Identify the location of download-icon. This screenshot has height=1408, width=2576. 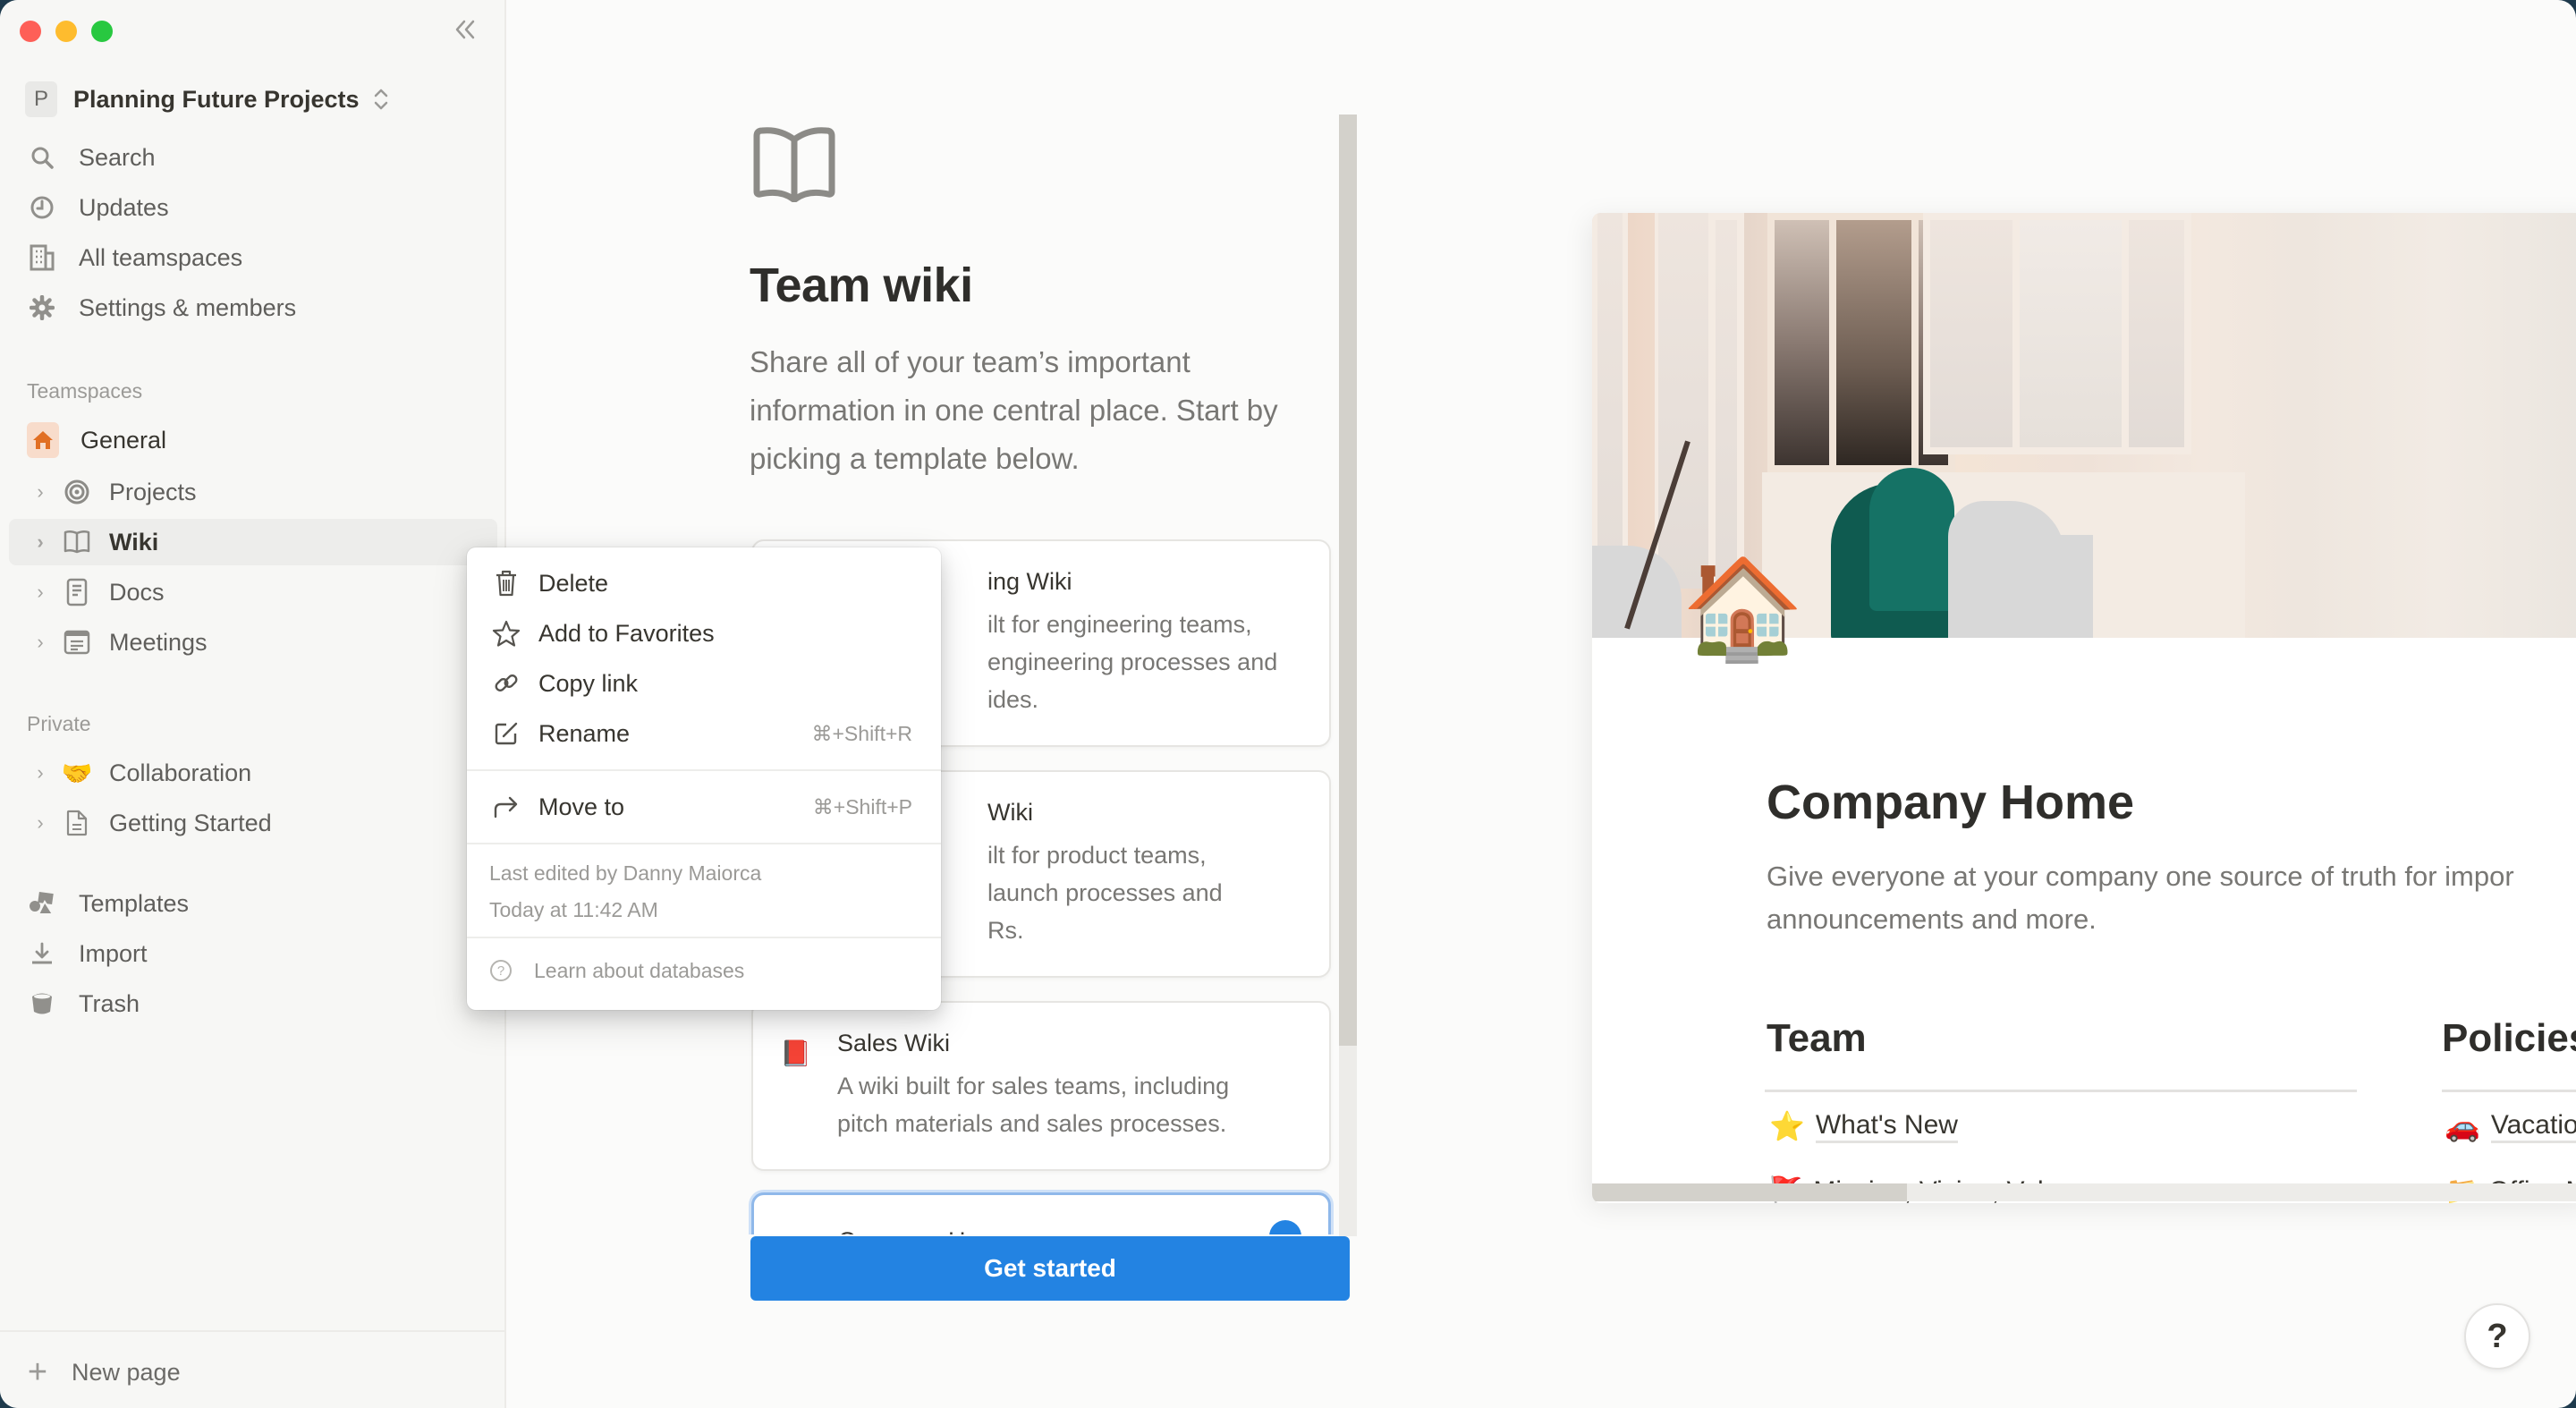
(42, 953).